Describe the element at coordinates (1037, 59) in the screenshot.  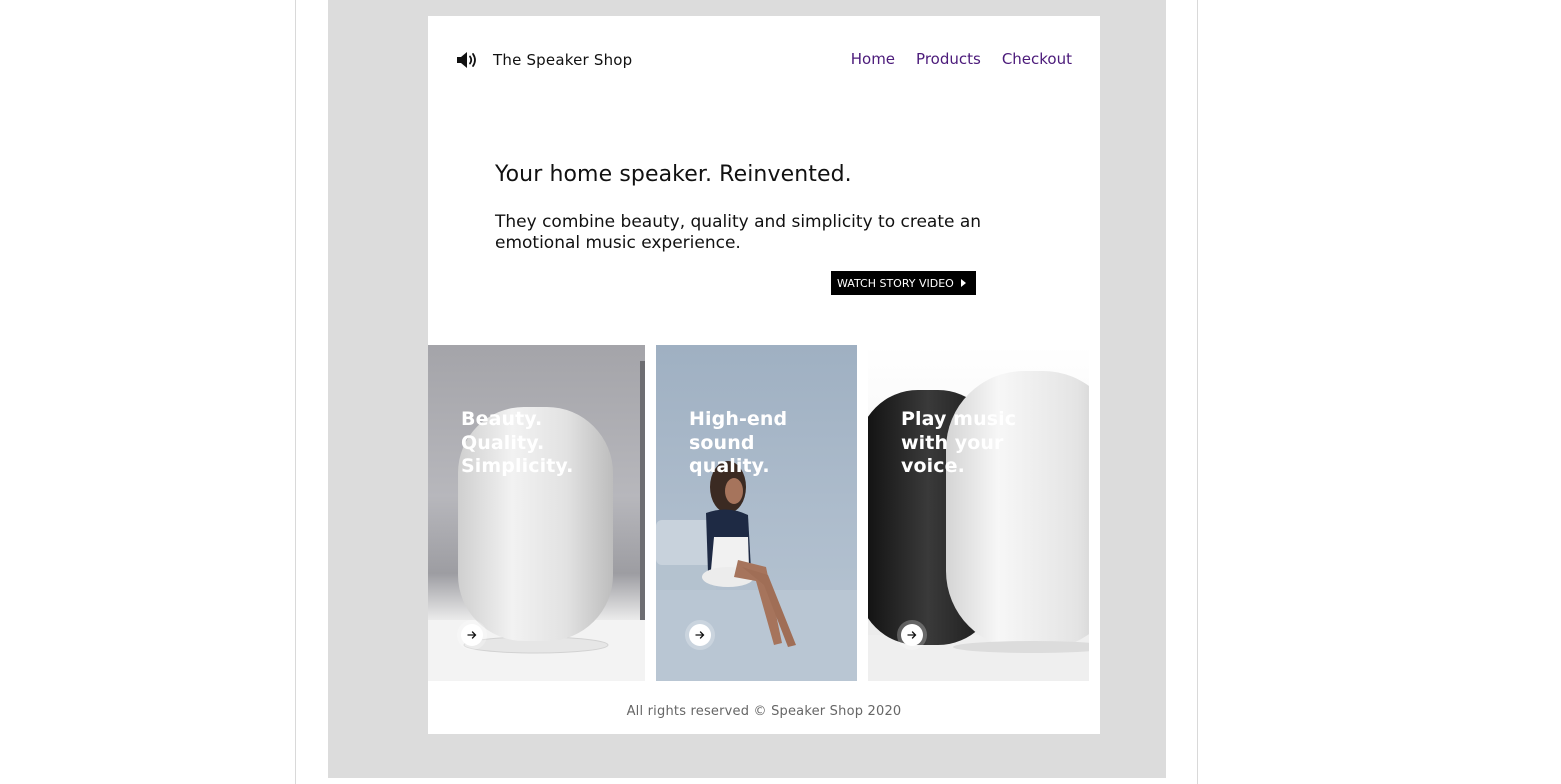
I see `nav-link-checkout: Checkout` at that location.